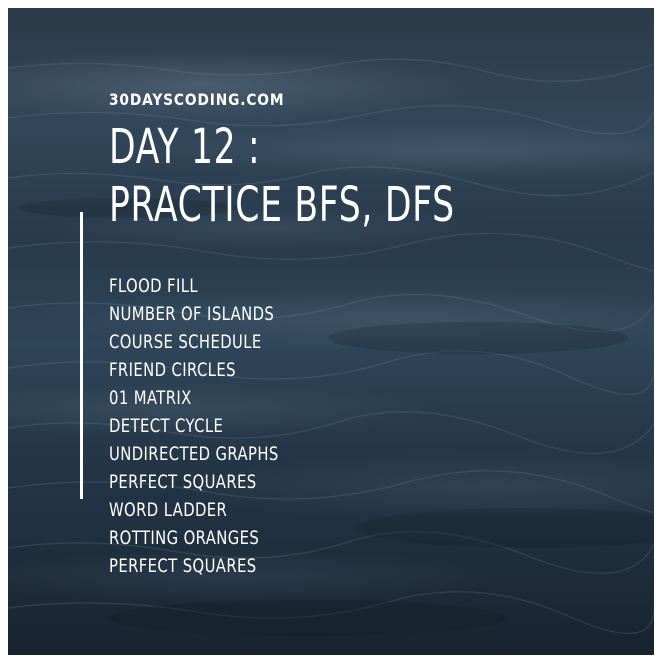 The width and height of the screenshot is (662, 663). Describe the element at coordinates (81, 355) in the screenshot. I see `vertical-divider` at that location.